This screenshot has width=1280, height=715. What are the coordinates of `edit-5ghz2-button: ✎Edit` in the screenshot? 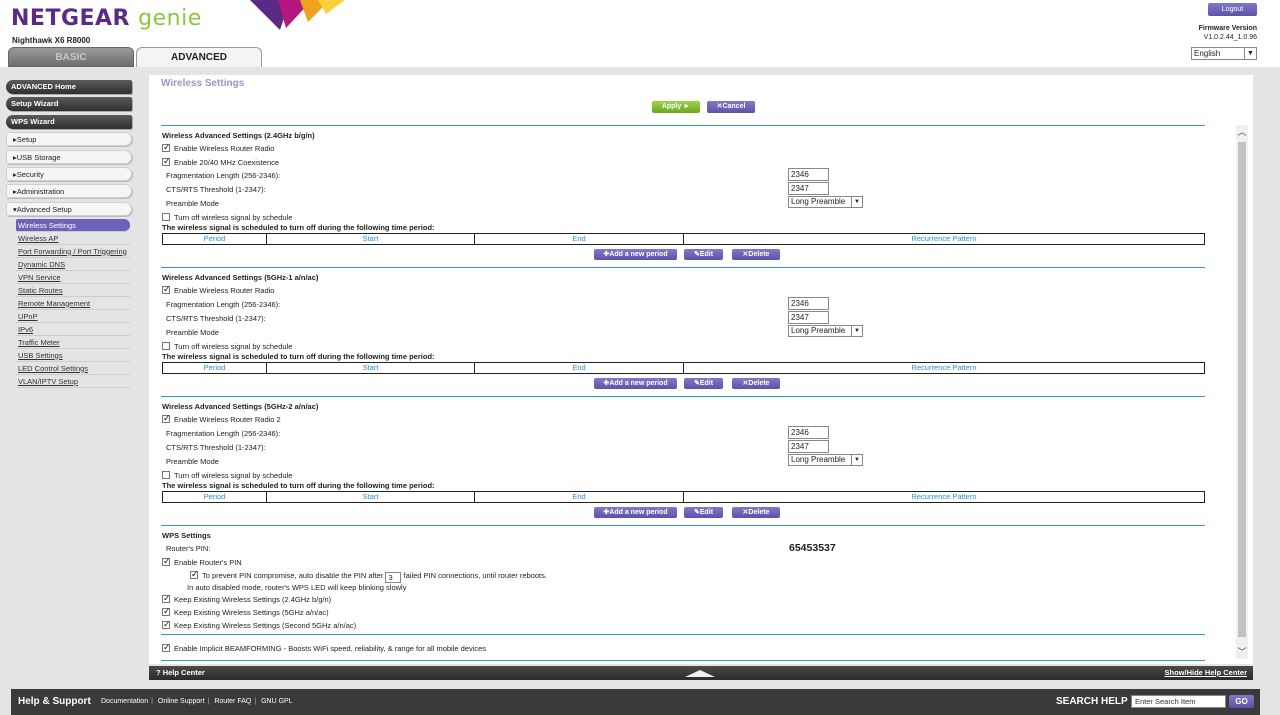 It's located at (703, 512).